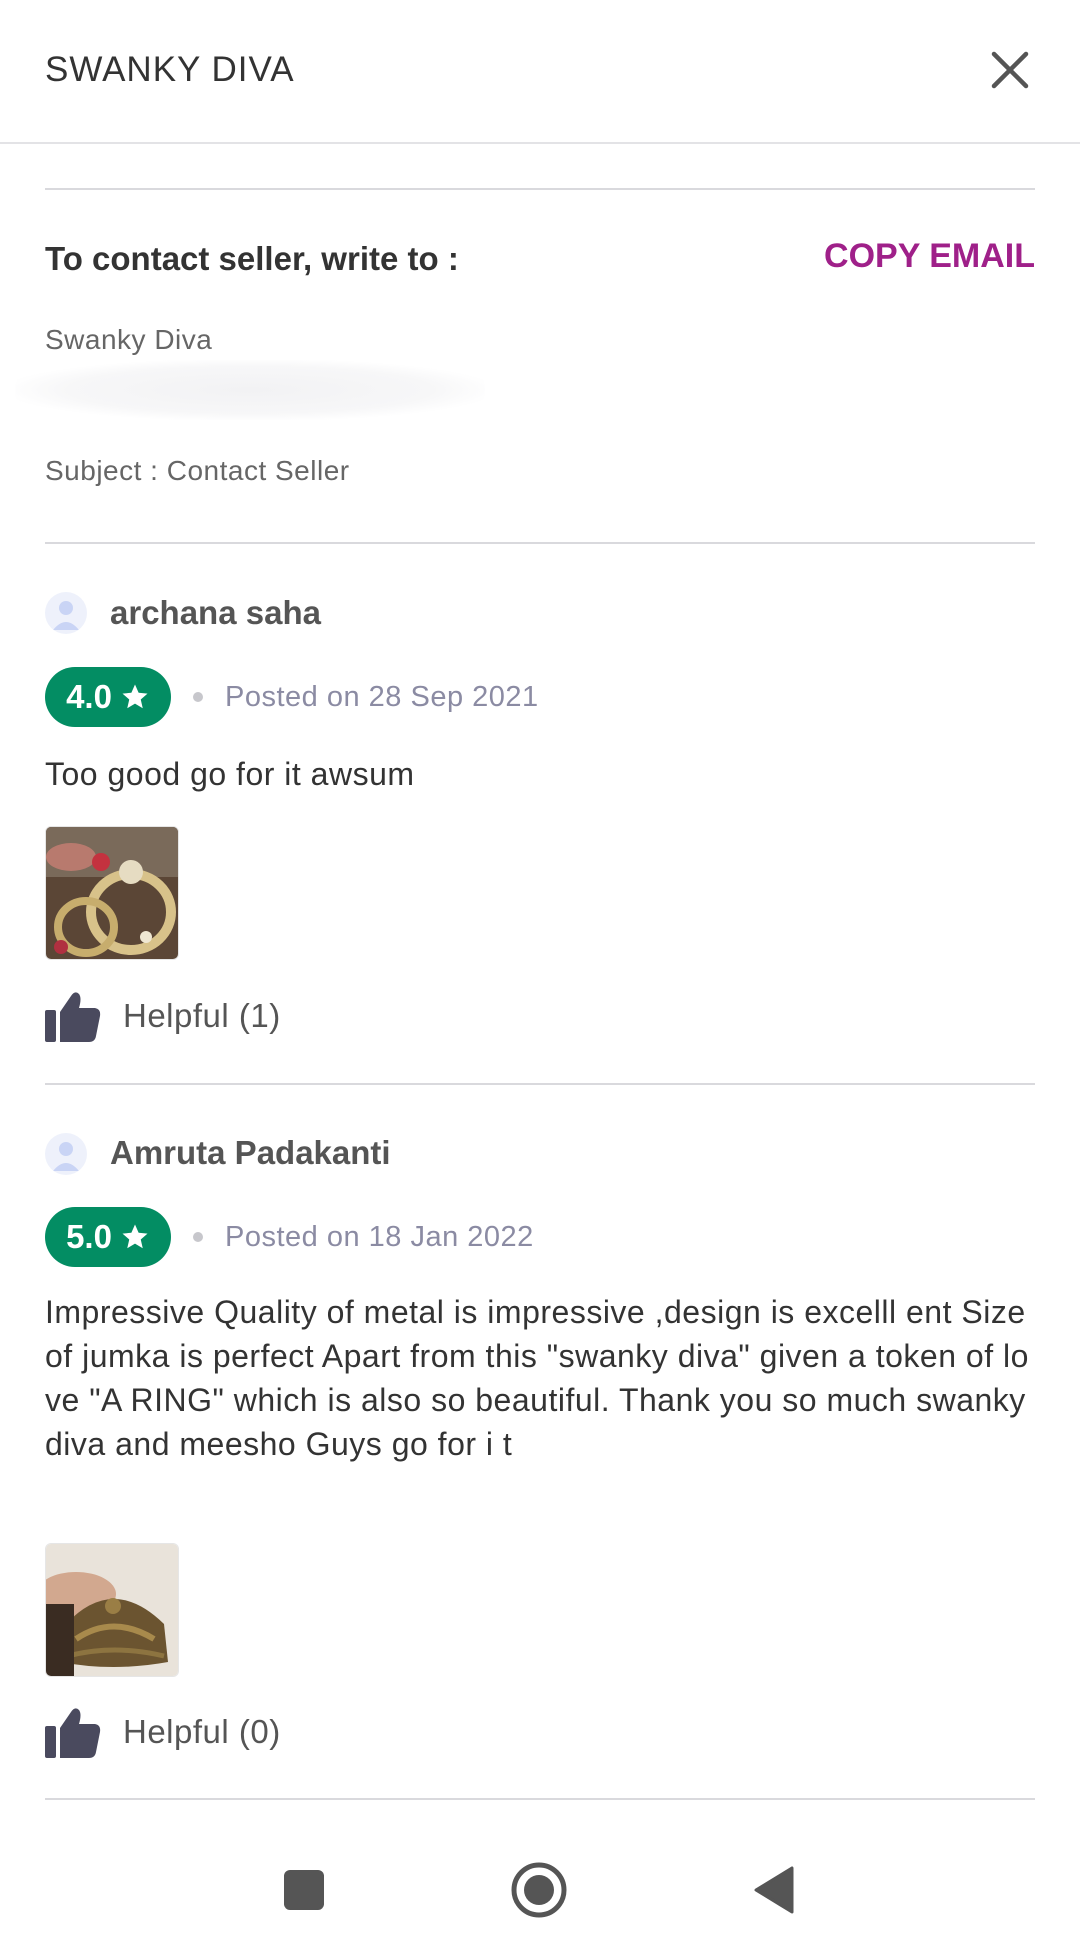  What do you see at coordinates (252, 258) in the screenshot?
I see `contact-label: To contact seller, write to :` at bounding box center [252, 258].